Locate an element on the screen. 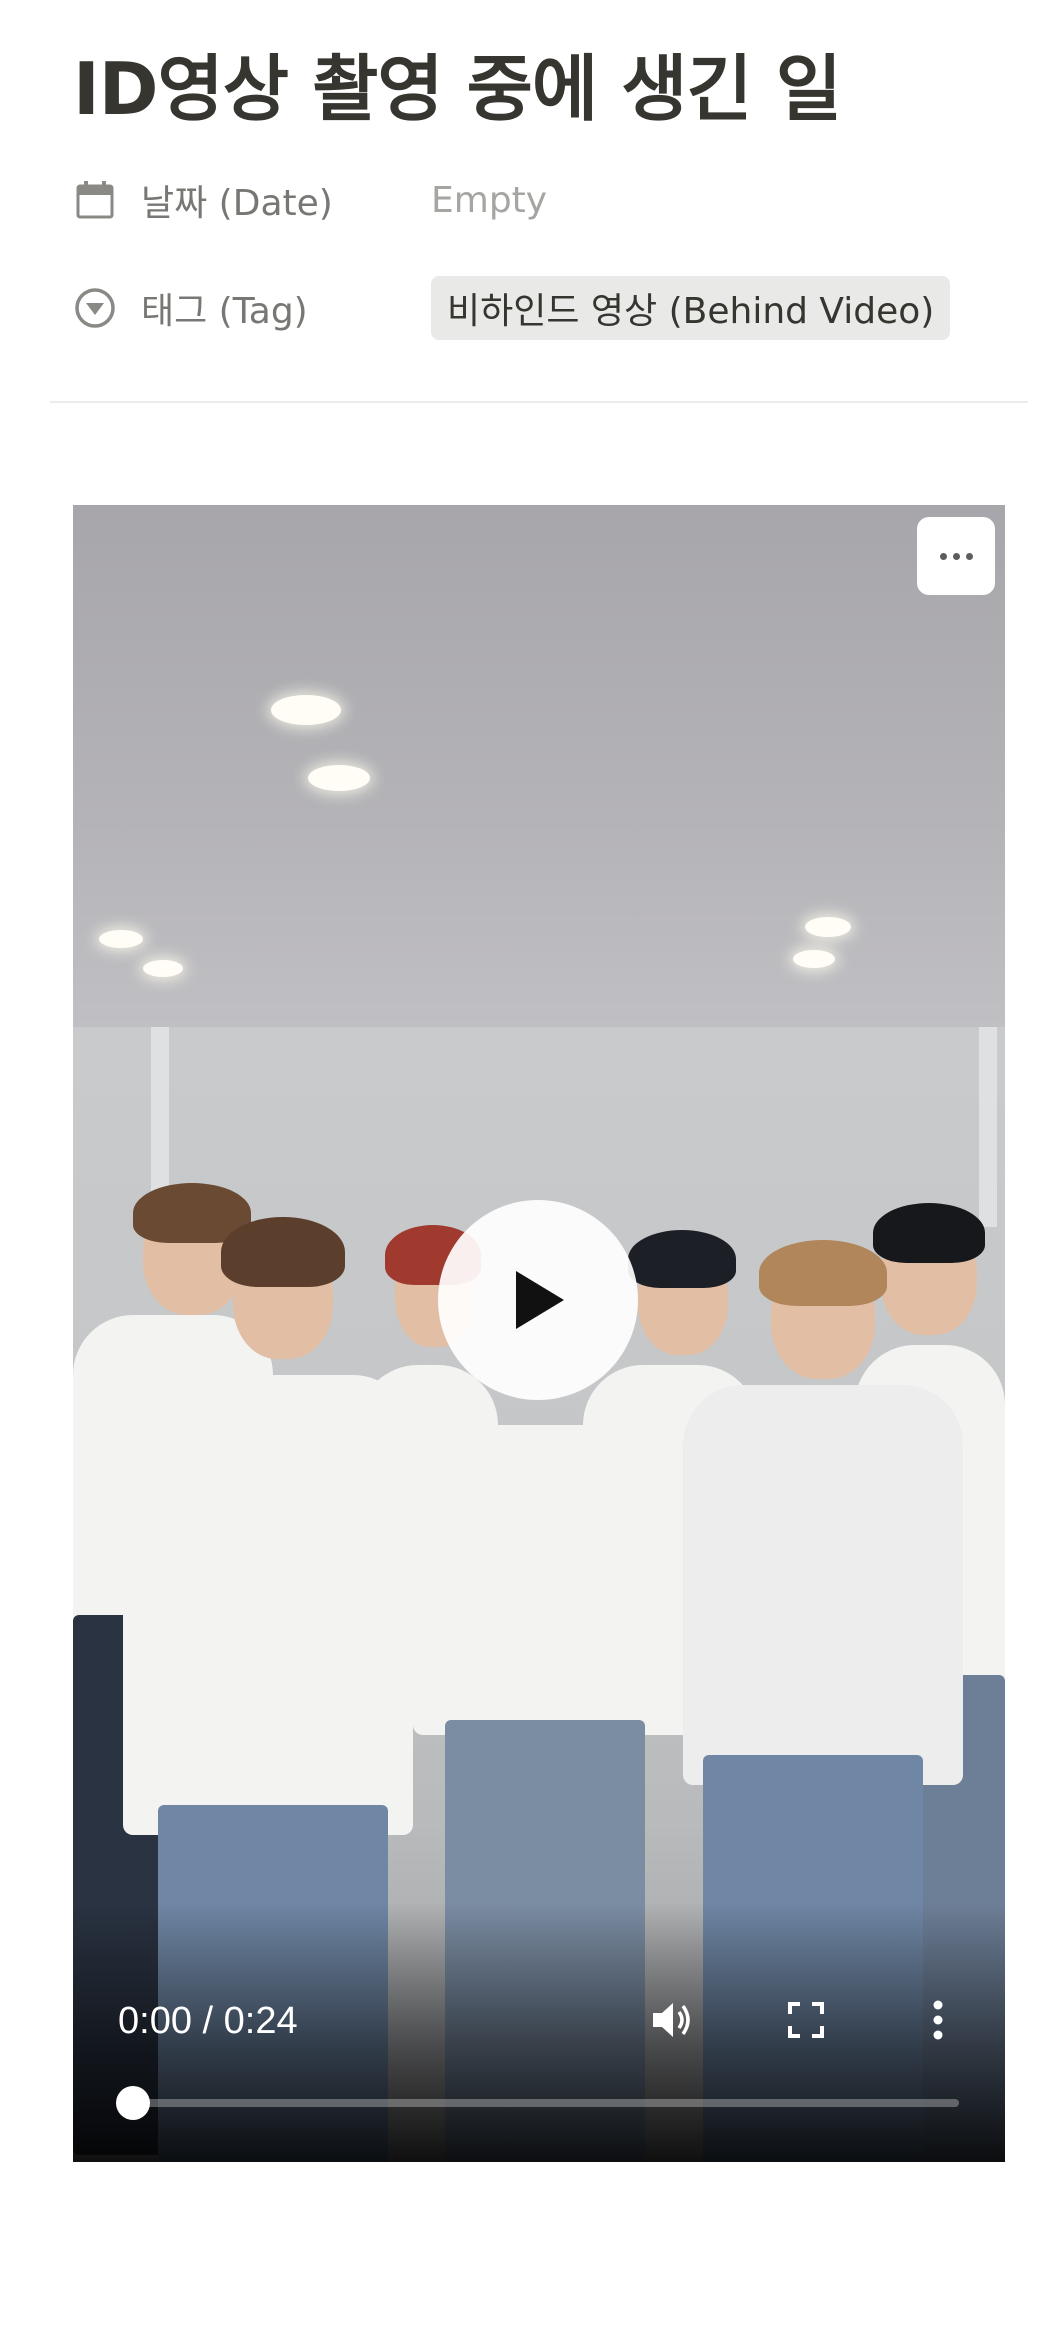 Image resolution: width=1047 pixels, height=2348 pixels. play-button is located at coordinates (538, 1300).